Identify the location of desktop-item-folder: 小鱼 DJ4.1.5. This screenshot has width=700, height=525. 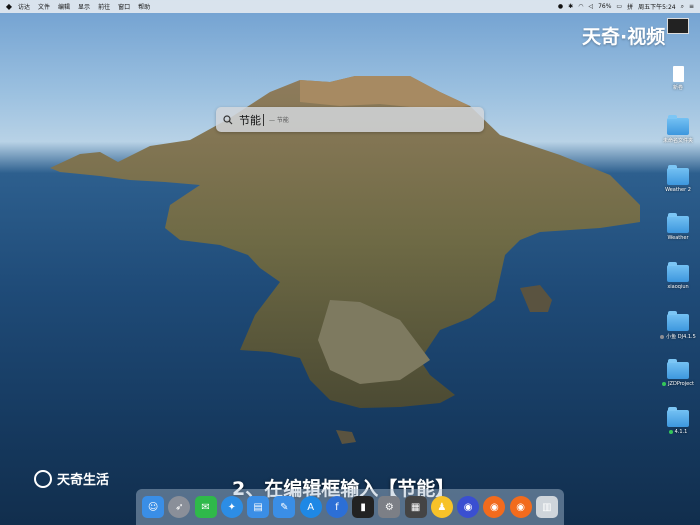
(678, 325).